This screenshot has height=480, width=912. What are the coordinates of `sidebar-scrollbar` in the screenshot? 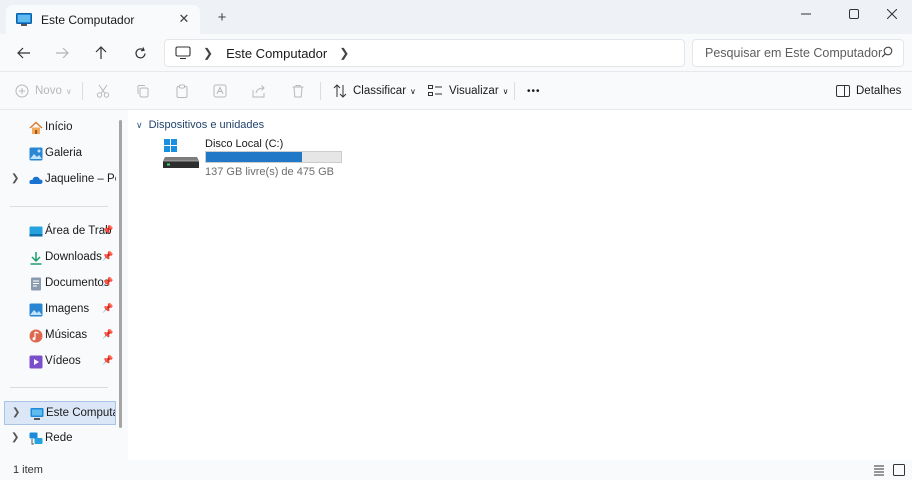 It's located at (120, 274).